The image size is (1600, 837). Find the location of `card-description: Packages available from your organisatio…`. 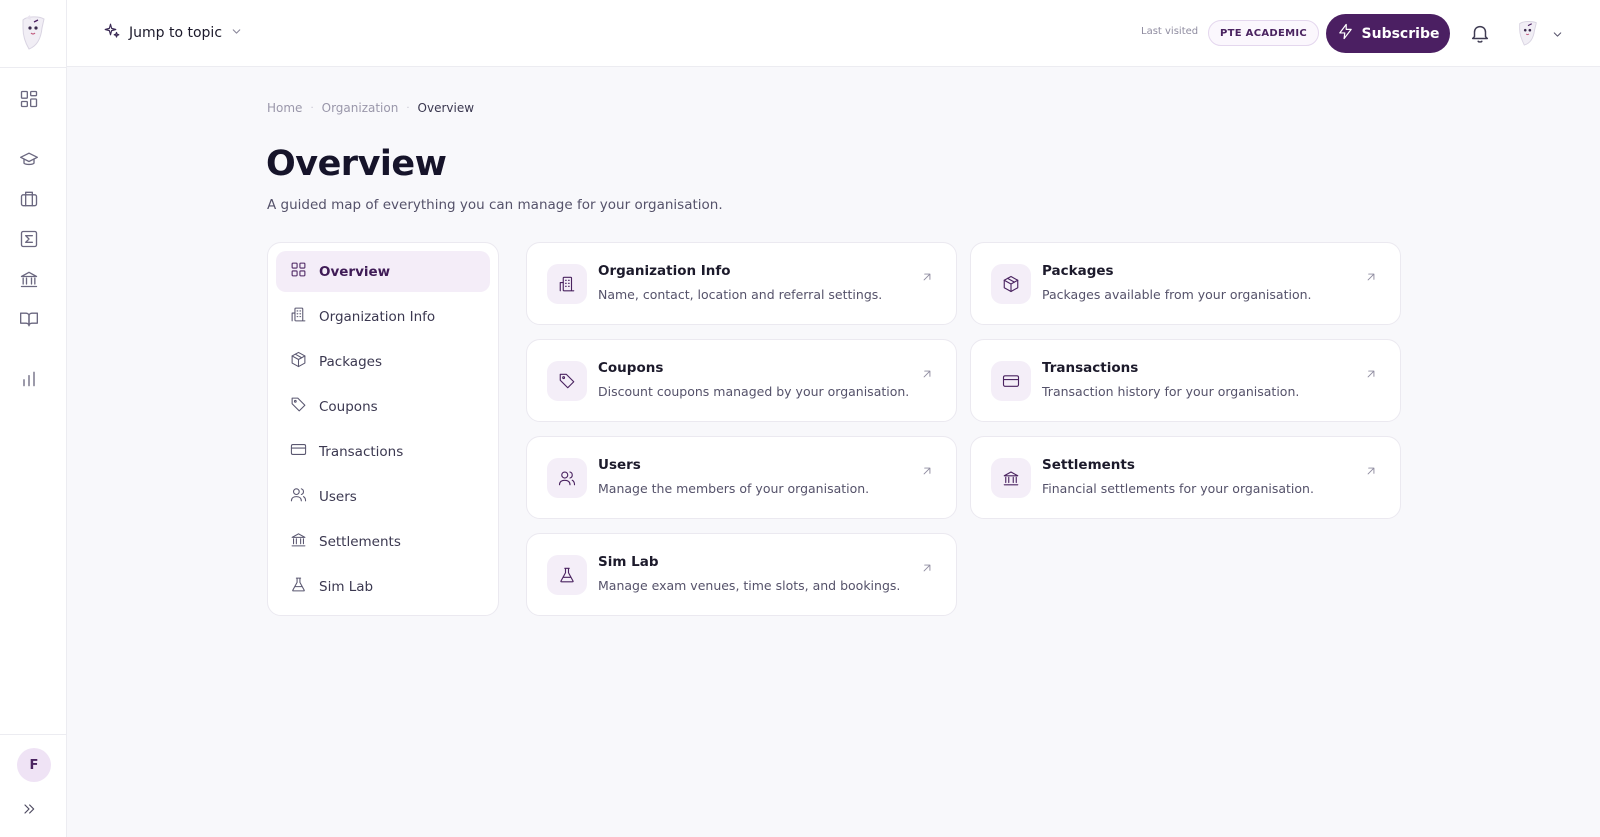

card-description: Packages available from your organisatio… is located at coordinates (1177, 294).